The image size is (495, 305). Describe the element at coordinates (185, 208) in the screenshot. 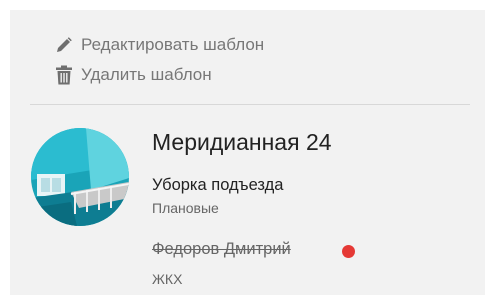

I see `task-type: Плановые` at that location.